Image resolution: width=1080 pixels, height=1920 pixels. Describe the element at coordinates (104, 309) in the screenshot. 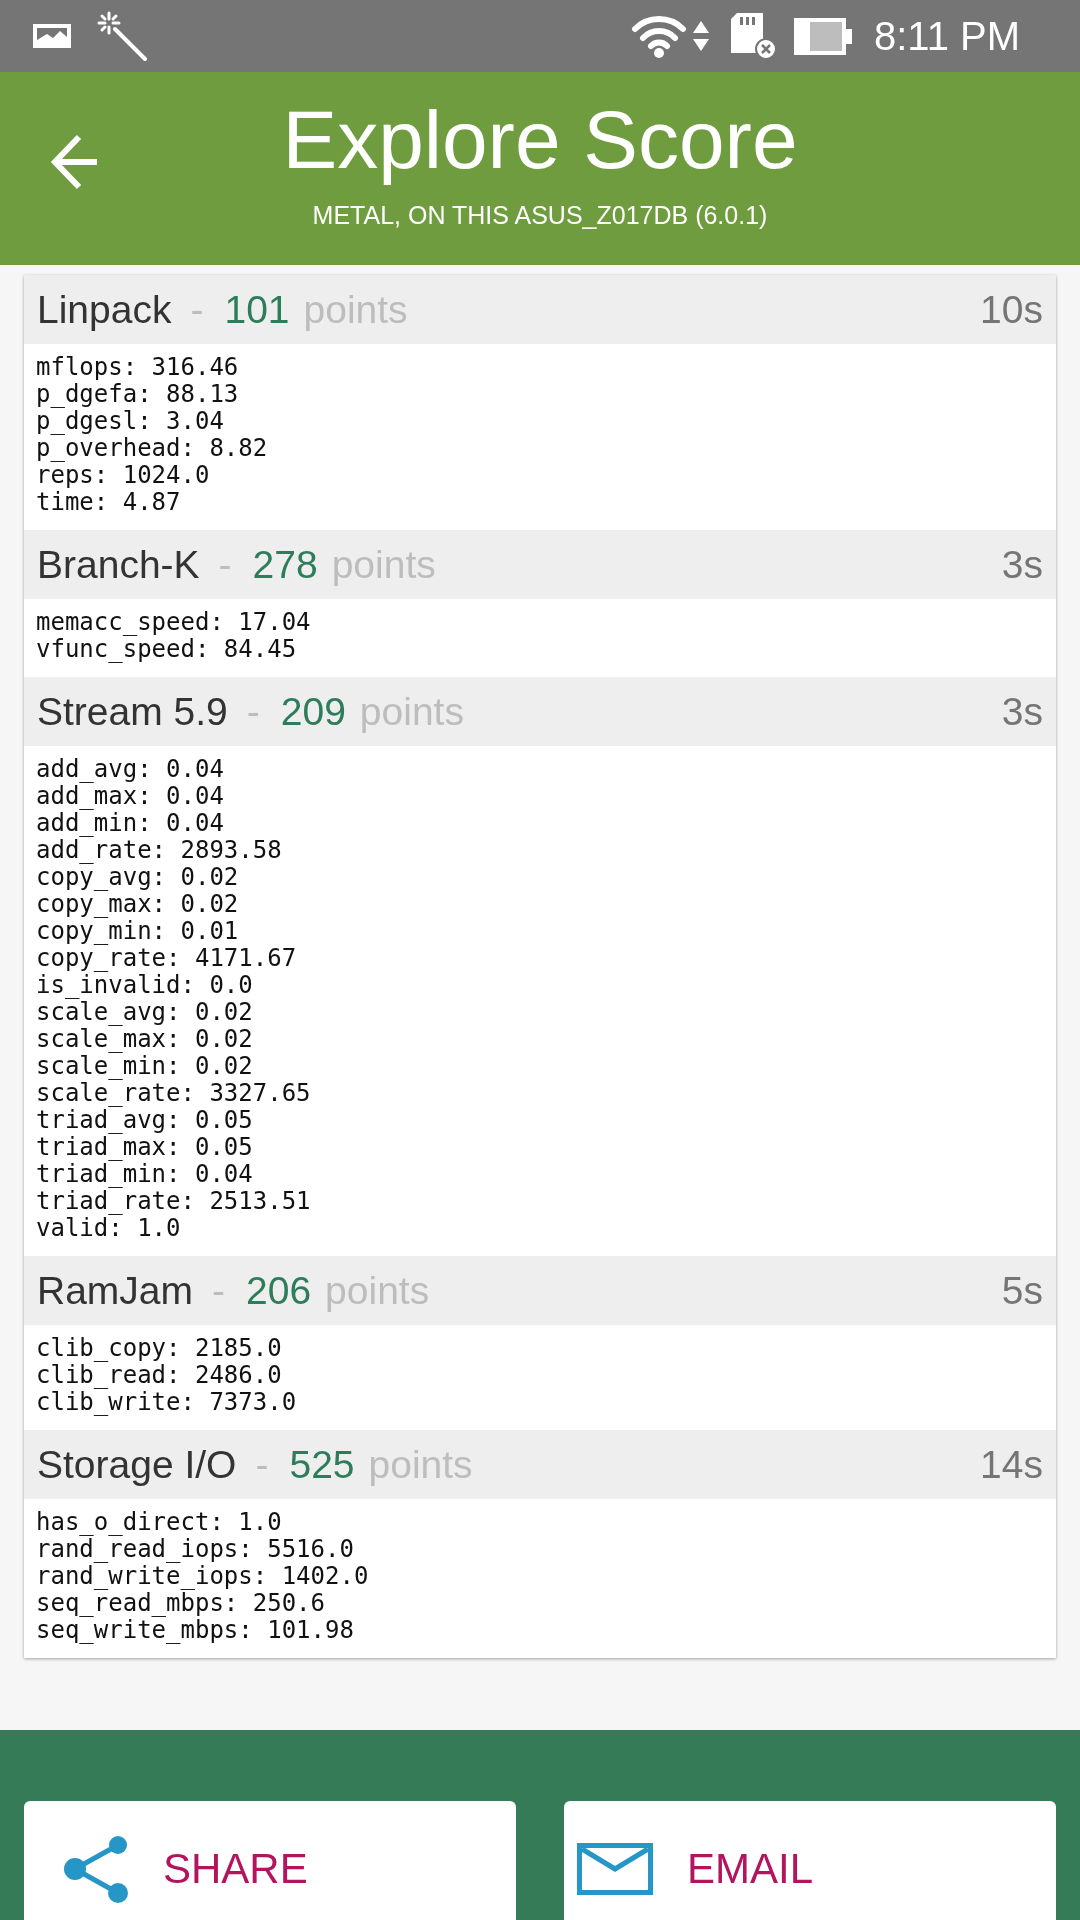

I see `benchmark-name: Linpack` at that location.